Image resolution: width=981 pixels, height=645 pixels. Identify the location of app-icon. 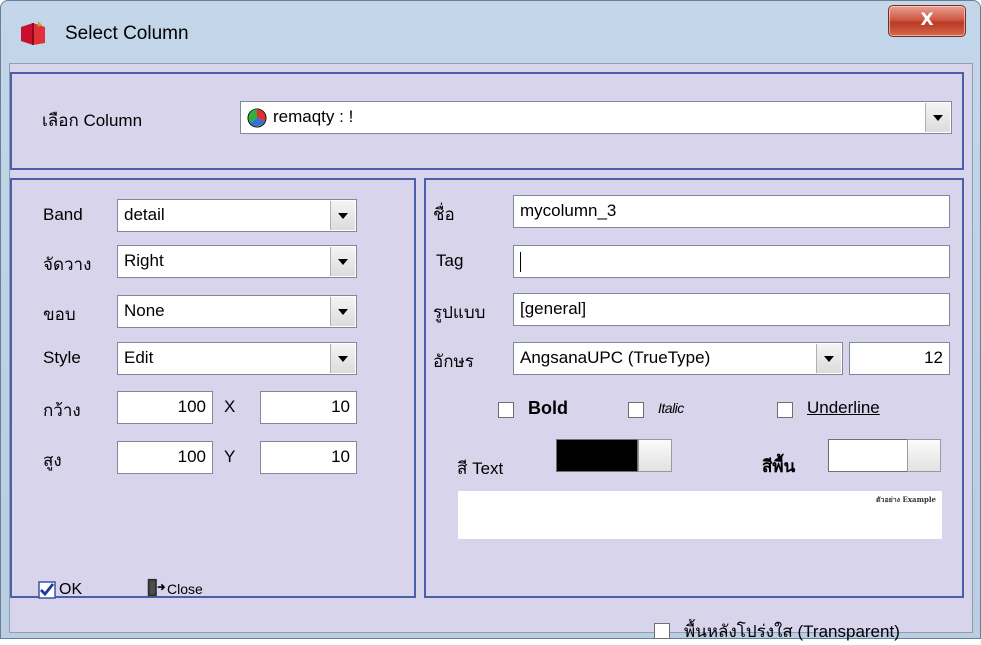
(33, 33).